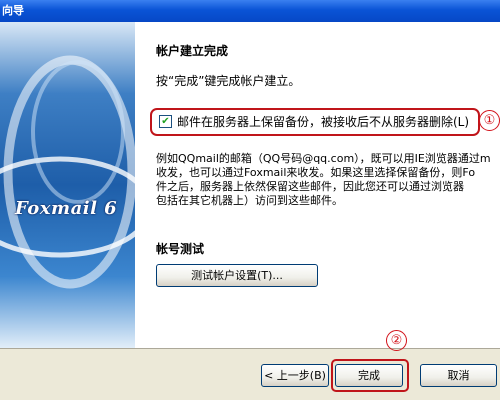 Image resolution: width=500 pixels, height=400 pixels. Describe the element at coordinates (250, 348) in the screenshot. I see `footer-divider` at that location.